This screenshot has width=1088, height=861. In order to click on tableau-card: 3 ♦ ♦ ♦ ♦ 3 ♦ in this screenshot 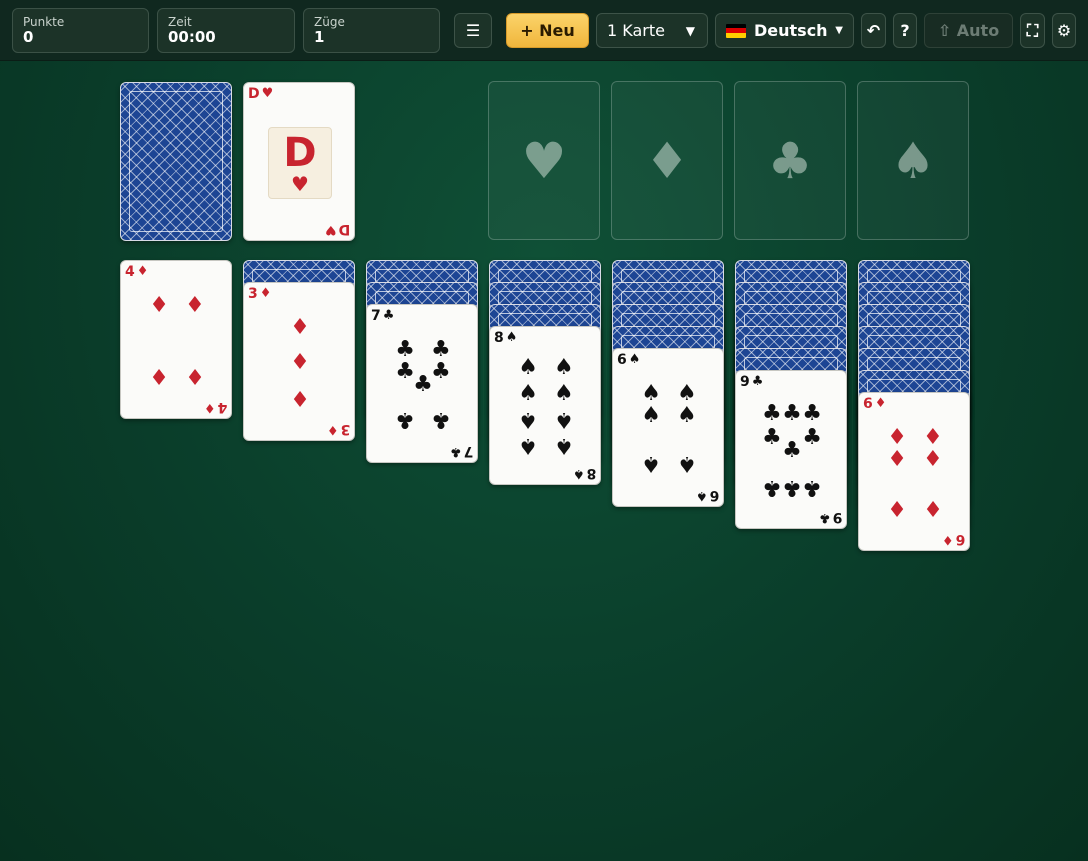, I will do `click(299, 361)`.